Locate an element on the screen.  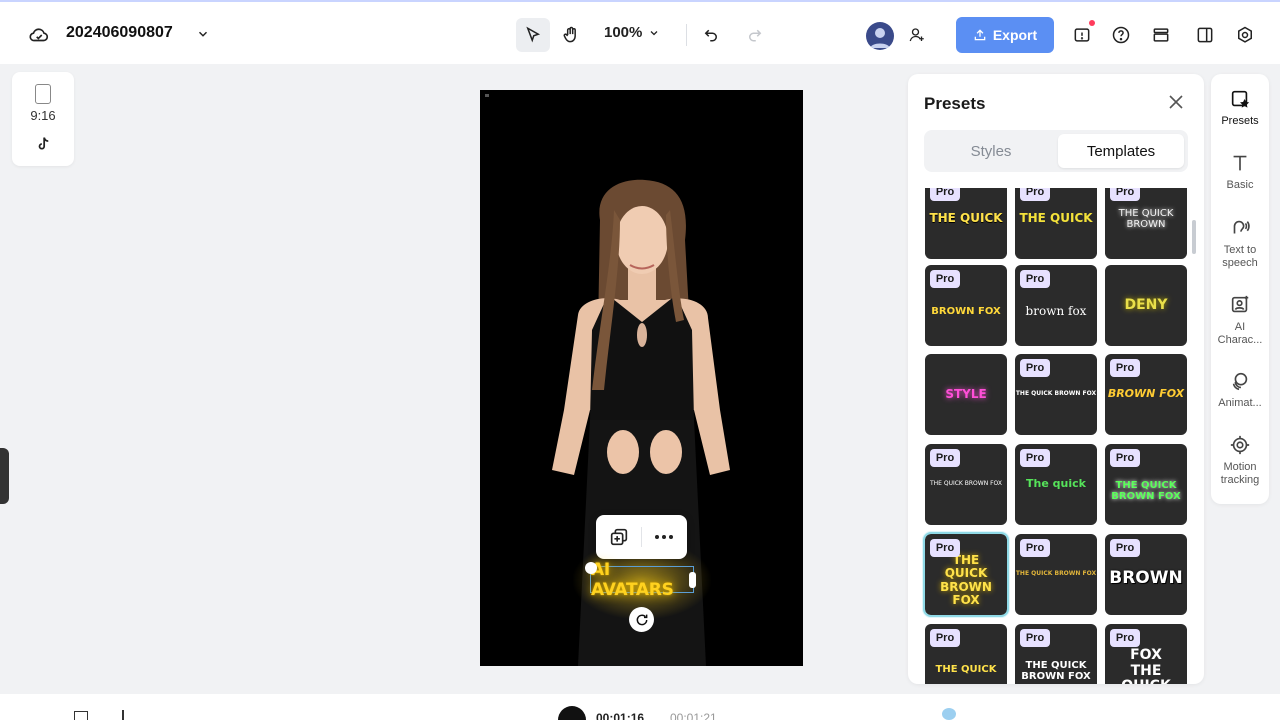
project-title: 202406090807 is located at coordinates (119, 33).